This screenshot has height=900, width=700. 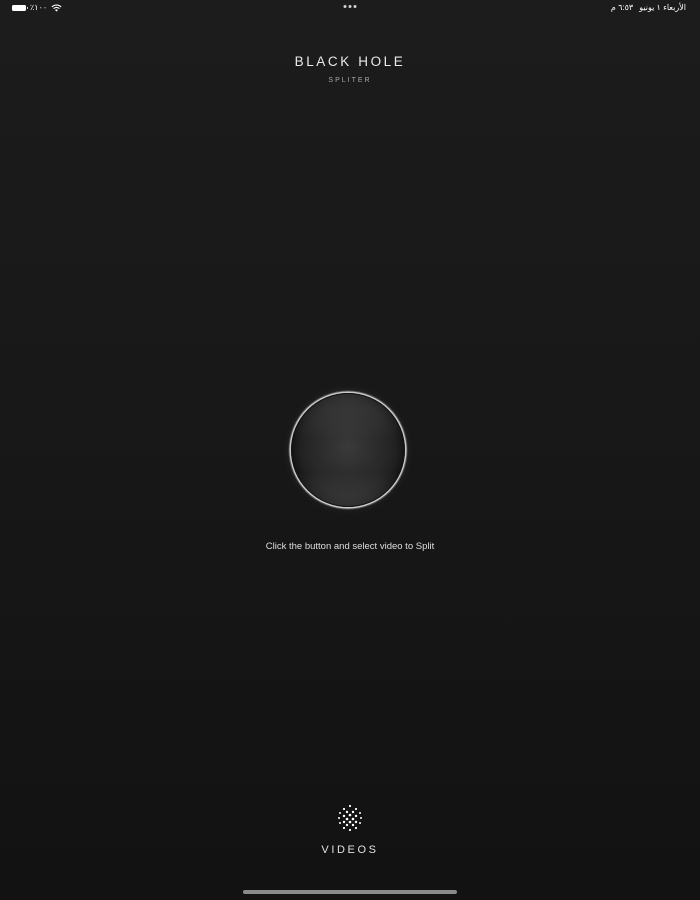 I want to click on home-indicator, so click(x=350, y=892).